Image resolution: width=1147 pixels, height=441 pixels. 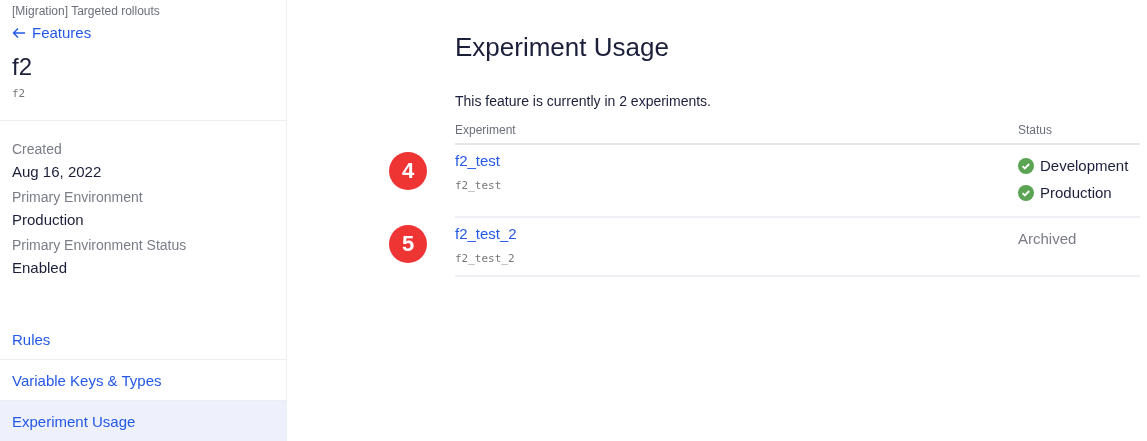 I want to click on experiment-link: f2_test, so click(x=478, y=160).